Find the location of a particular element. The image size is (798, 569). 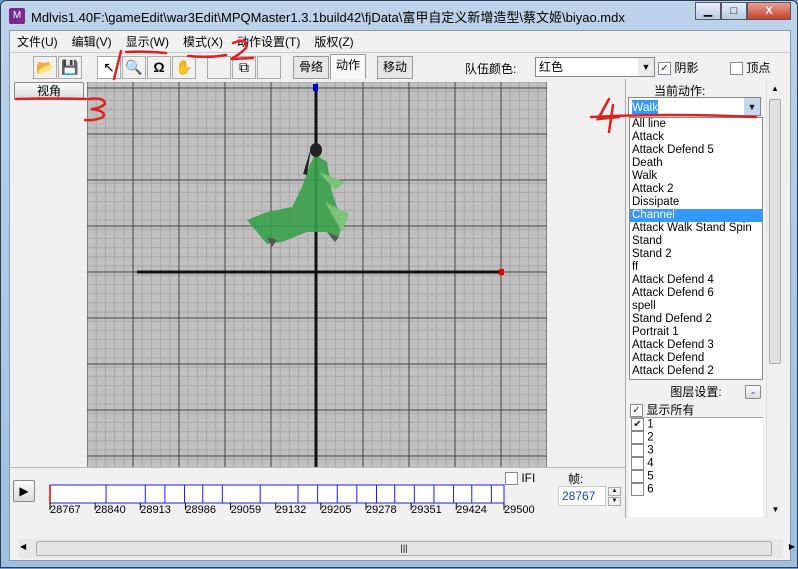

action-item: Attack 2 is located at coordinates (696, 189).